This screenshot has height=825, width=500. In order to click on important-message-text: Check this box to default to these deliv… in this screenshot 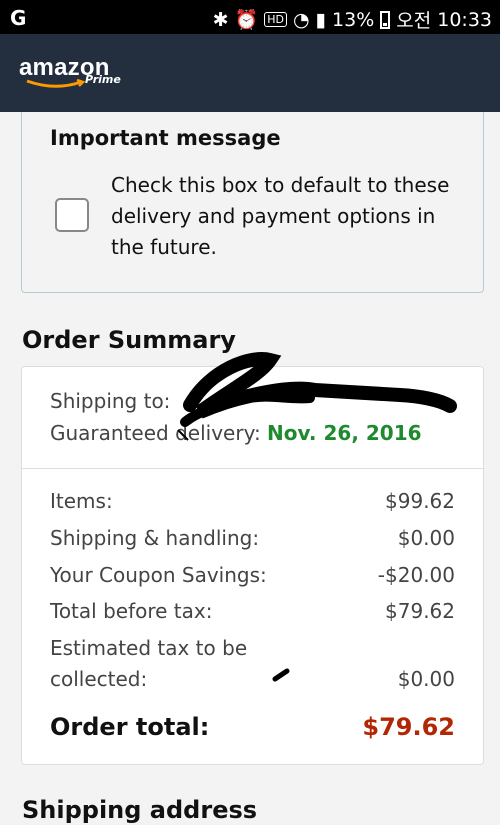, I will do `click(280, 216)`.